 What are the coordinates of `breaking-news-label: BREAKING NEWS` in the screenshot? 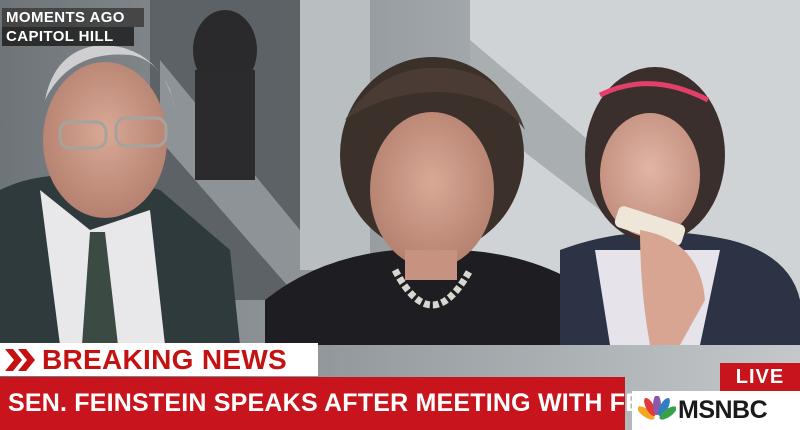 It's located at (165, 359).